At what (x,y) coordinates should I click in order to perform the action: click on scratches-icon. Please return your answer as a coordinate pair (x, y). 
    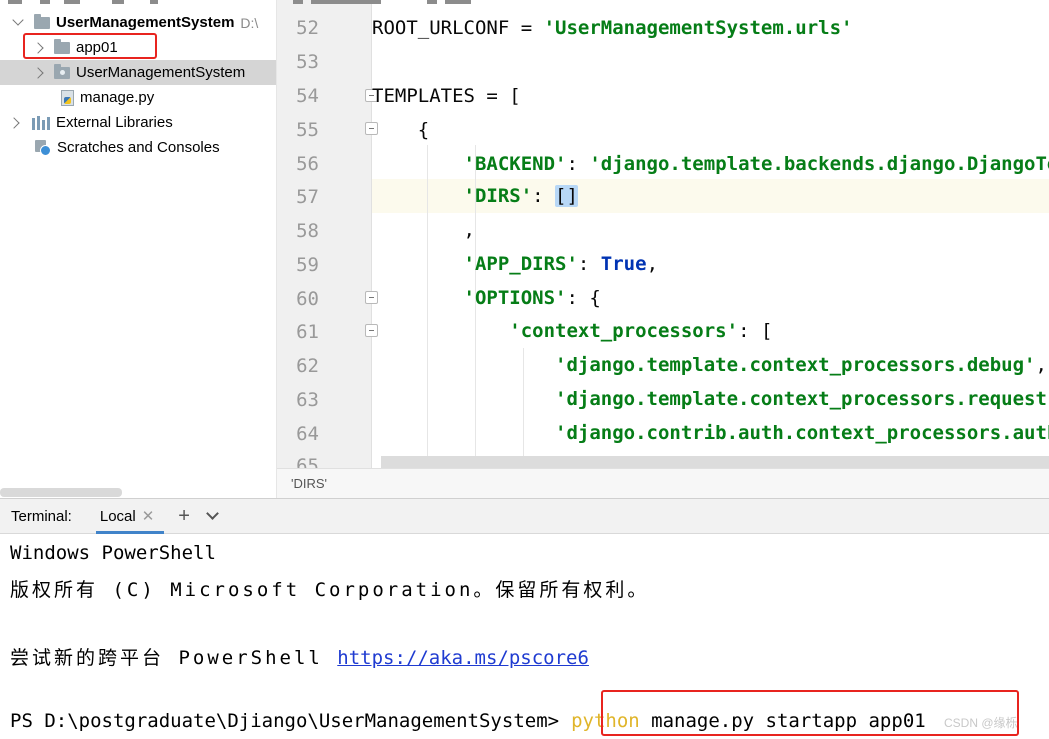
    Looking at the image, I should click on (43, 147).